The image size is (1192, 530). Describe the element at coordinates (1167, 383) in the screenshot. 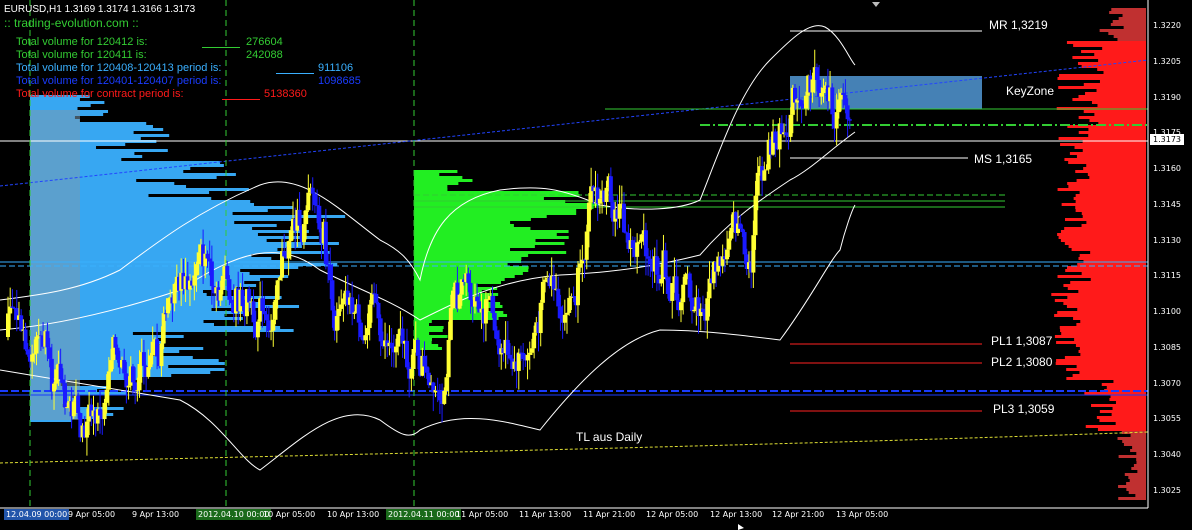

I see `price-tick-label: 1.3070` at that location.